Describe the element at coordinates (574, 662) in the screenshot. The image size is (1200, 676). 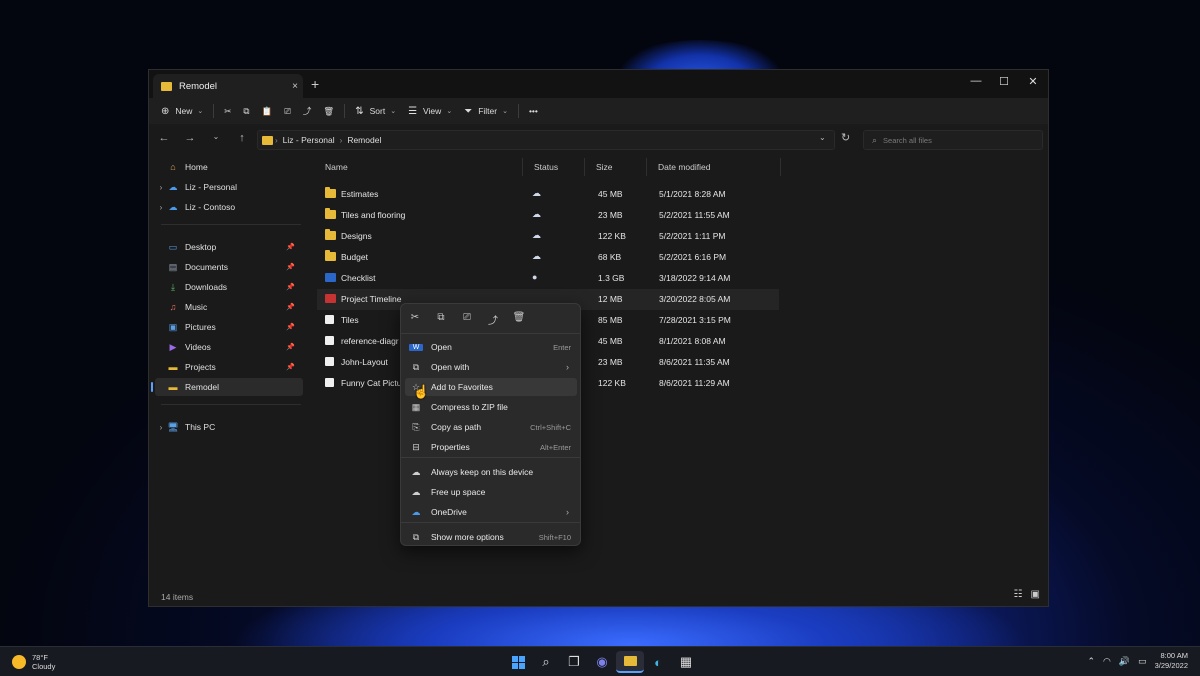
I see `task-view-button: ❐` at that location.